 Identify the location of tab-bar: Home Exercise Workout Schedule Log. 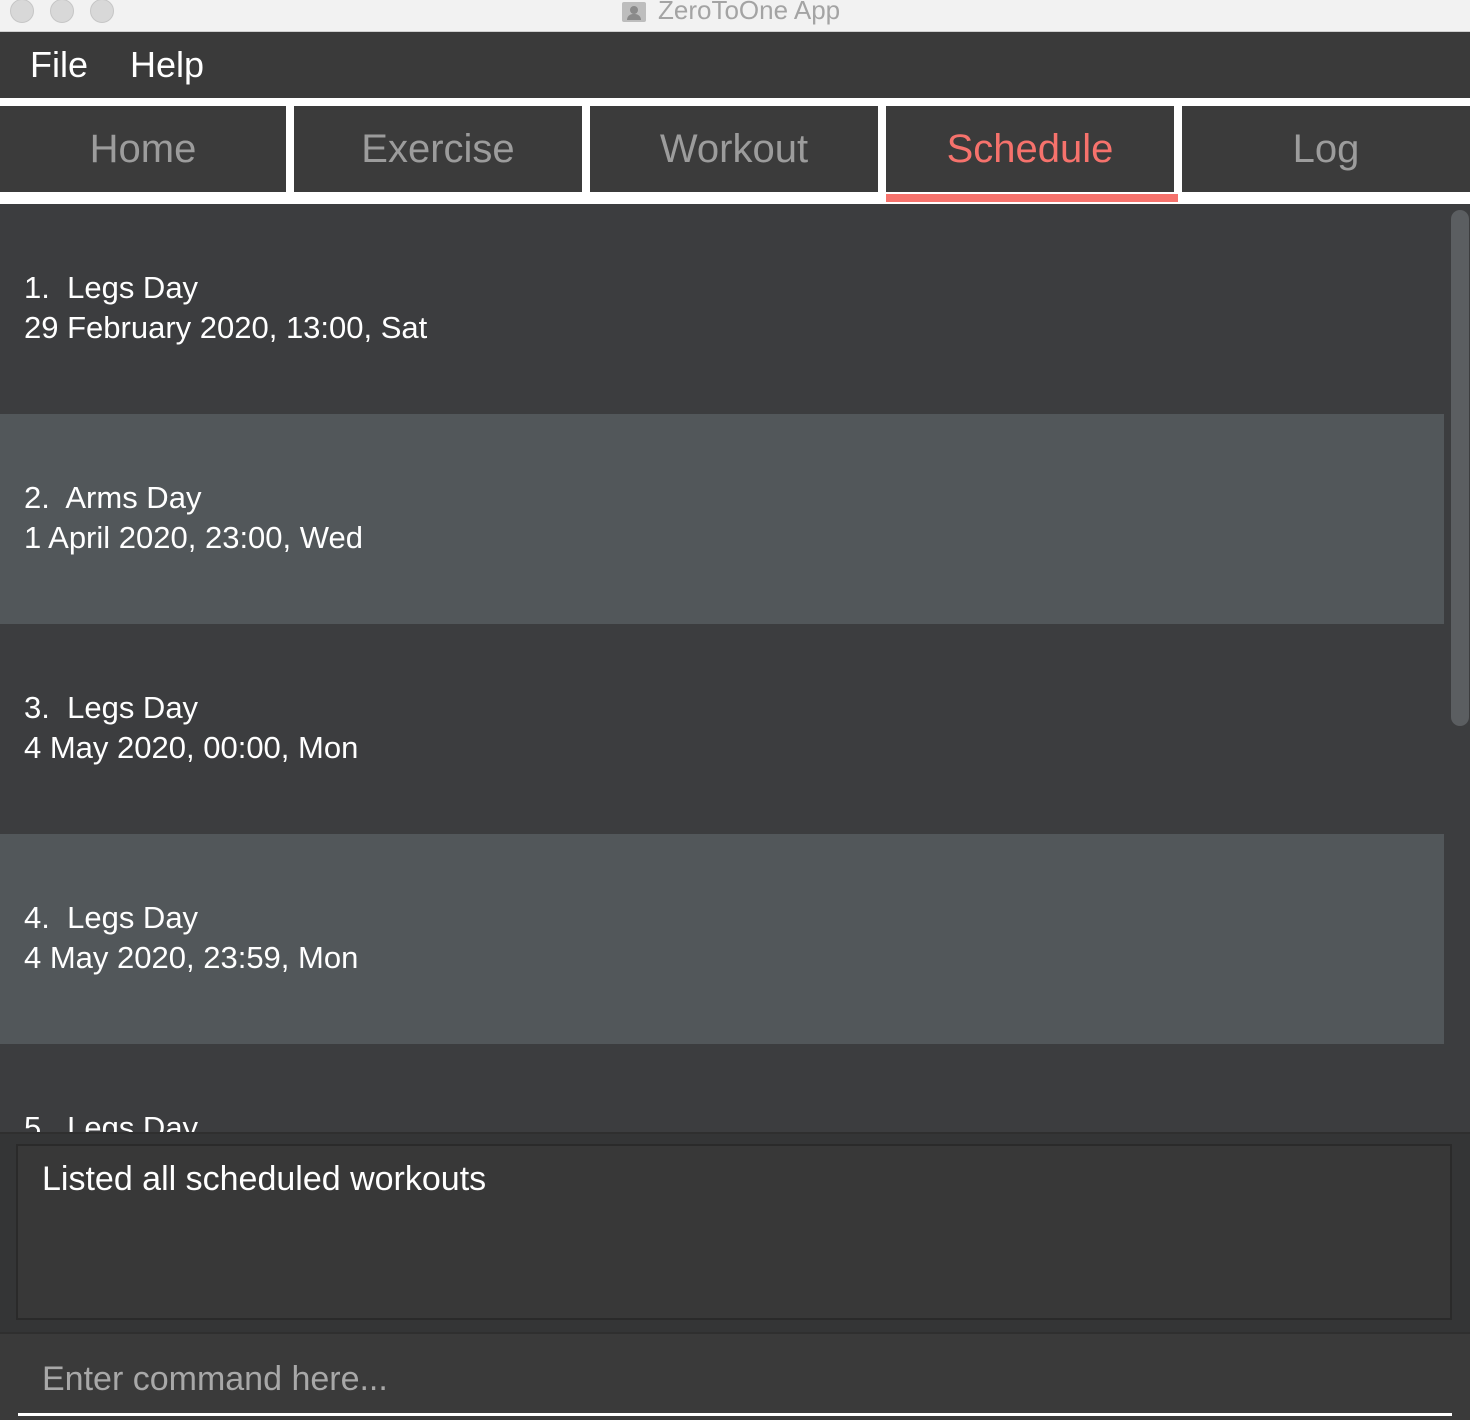
(735, 151).